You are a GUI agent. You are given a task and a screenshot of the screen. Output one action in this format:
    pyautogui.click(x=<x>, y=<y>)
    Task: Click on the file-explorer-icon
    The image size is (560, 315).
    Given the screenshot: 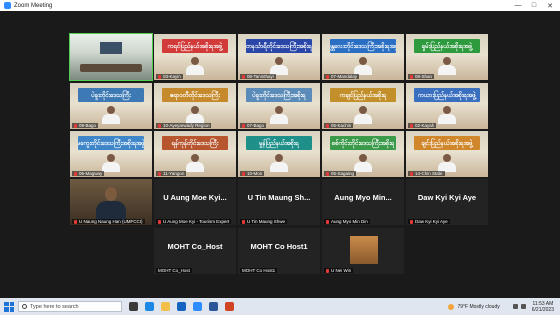 What is the action you would take?
    pyautogui.click(x=165, y=306)
    